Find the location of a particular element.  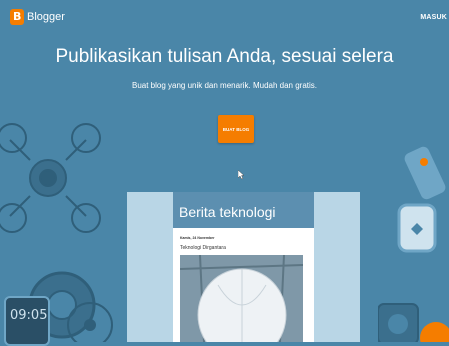

remote-illustration is located at coordinates (425, 173).